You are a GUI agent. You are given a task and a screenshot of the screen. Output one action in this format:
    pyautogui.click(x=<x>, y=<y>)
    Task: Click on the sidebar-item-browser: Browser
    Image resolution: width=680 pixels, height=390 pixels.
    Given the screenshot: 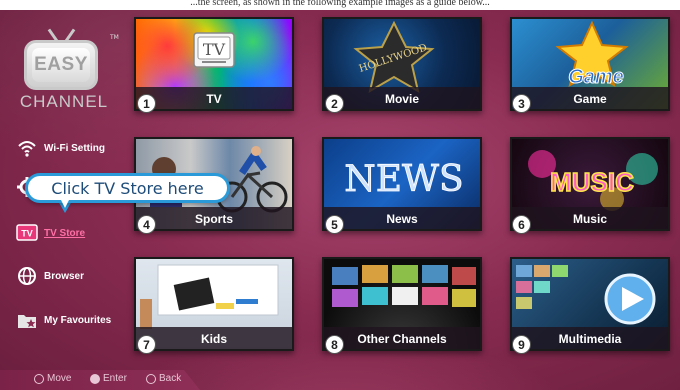 What is the action you would take?
    pyautogui.click(x=50, y=276)
    